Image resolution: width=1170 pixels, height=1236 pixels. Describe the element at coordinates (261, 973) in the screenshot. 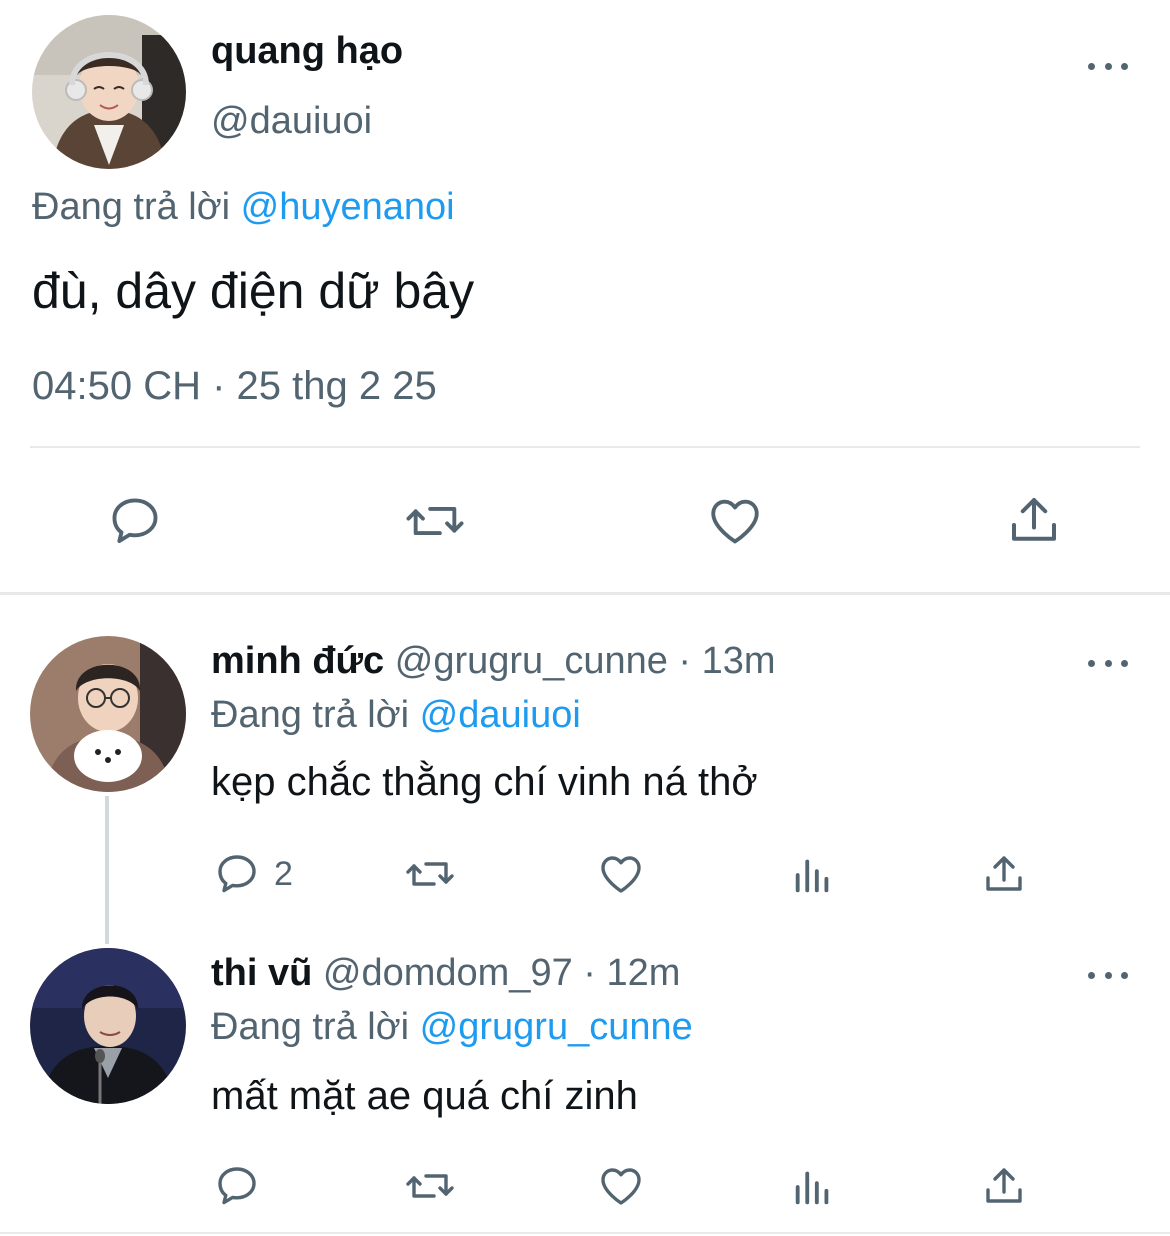

I see `display-name: thi vũ` at that location.